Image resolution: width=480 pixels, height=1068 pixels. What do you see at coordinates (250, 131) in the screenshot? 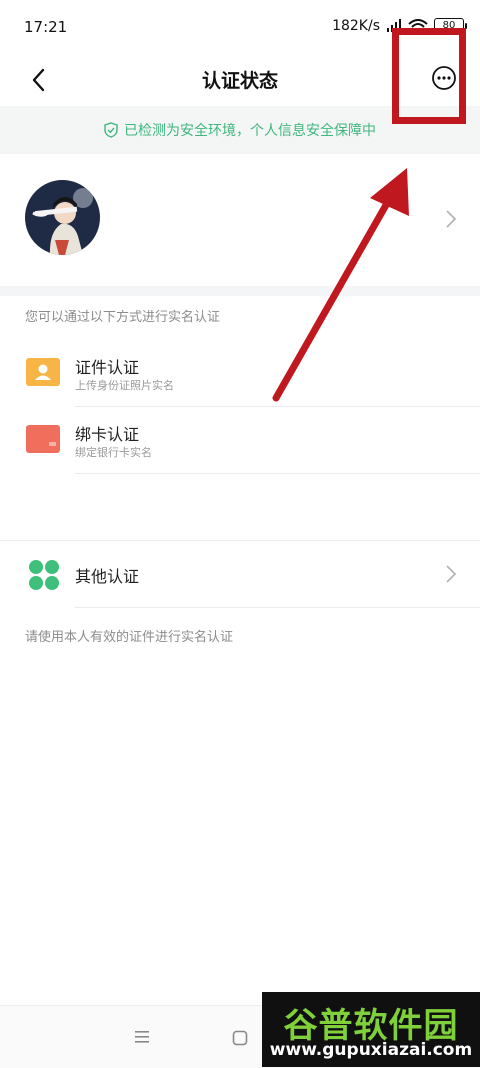
I see `banner-text: 已检测为安全环境，个人信息安全保障中` at bounding box center [250, 131].